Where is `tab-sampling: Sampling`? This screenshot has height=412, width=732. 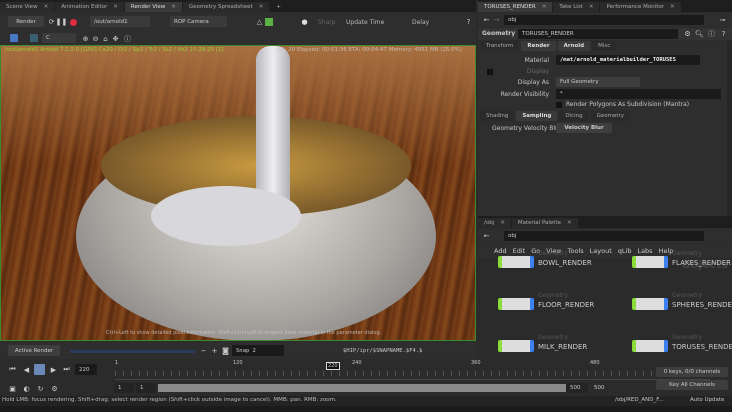
tab-sampling: Sampling is located at coordinates (537, 116).